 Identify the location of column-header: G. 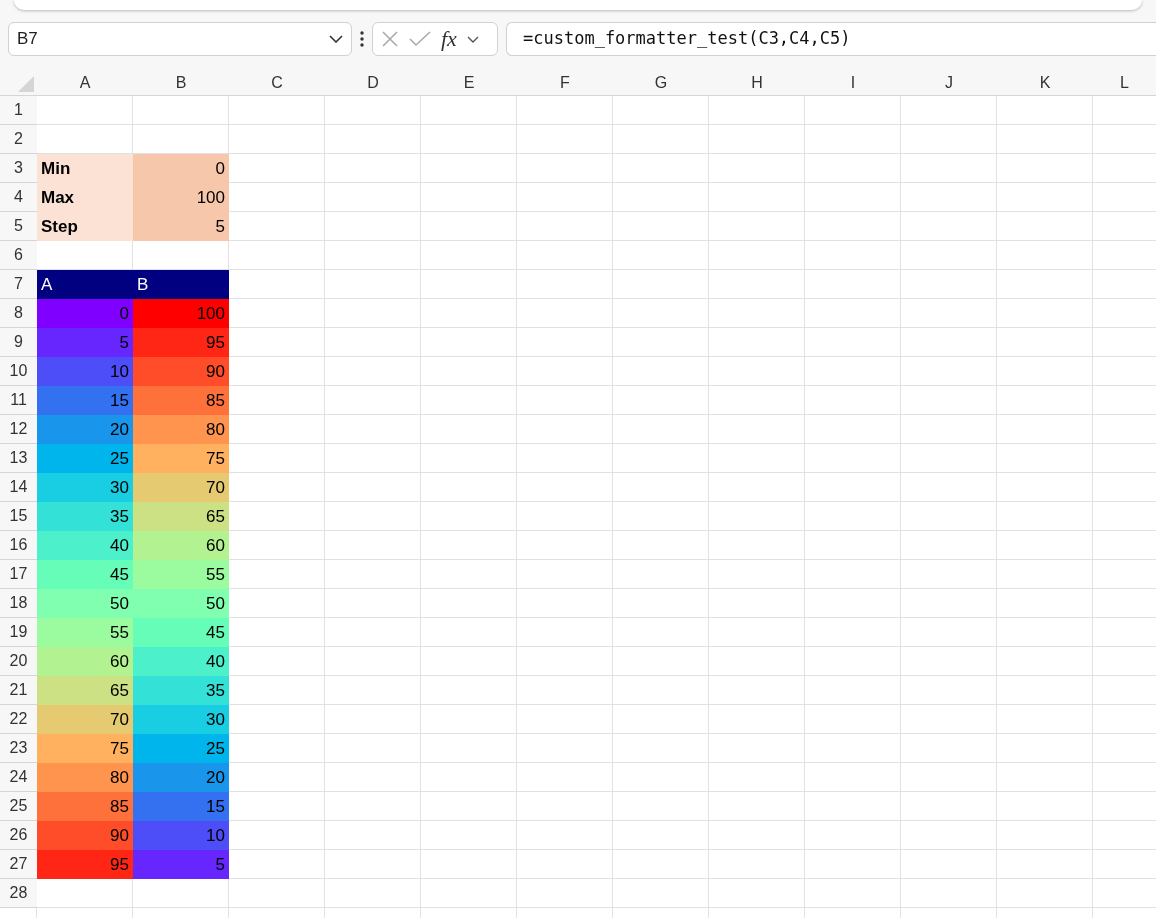
(661, 83).